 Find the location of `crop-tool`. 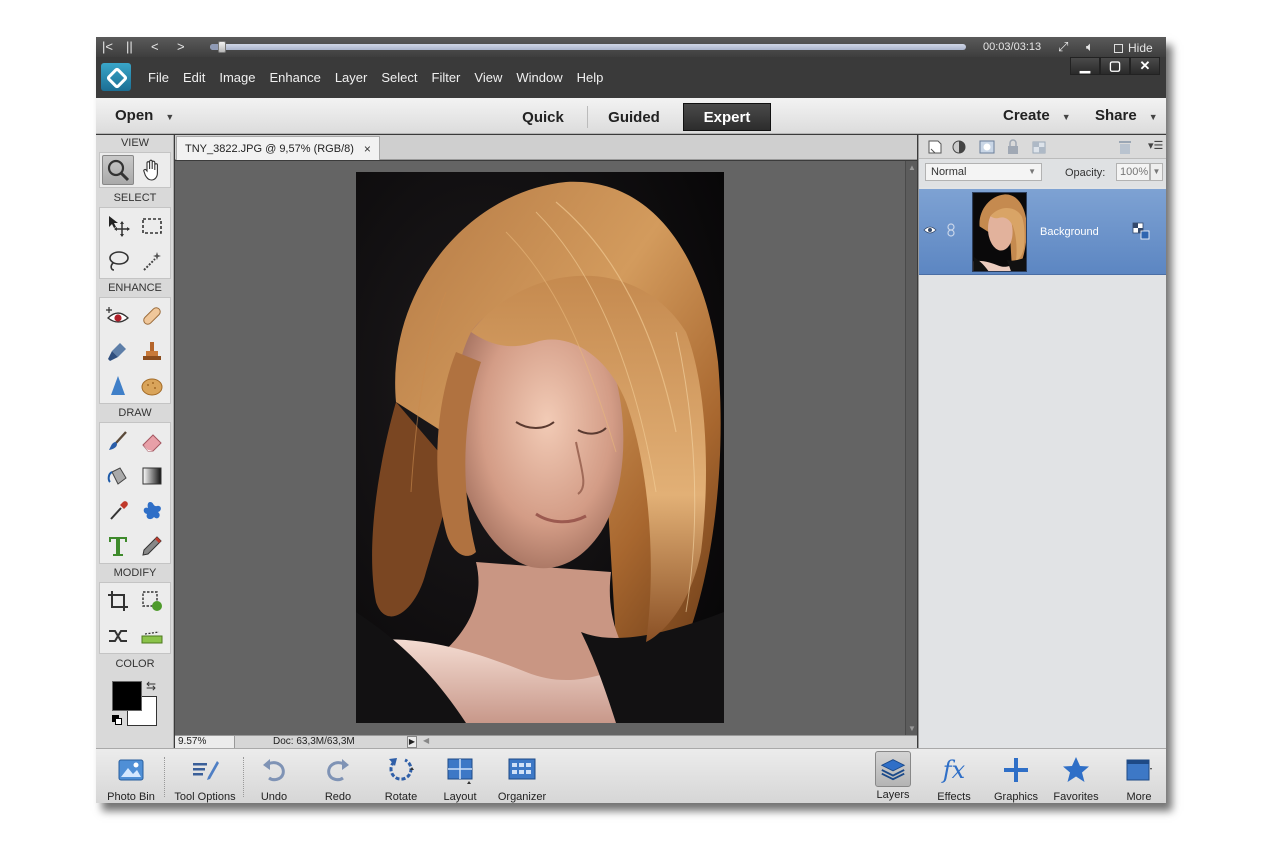

crop-tool is located at coordinates (118, 601).